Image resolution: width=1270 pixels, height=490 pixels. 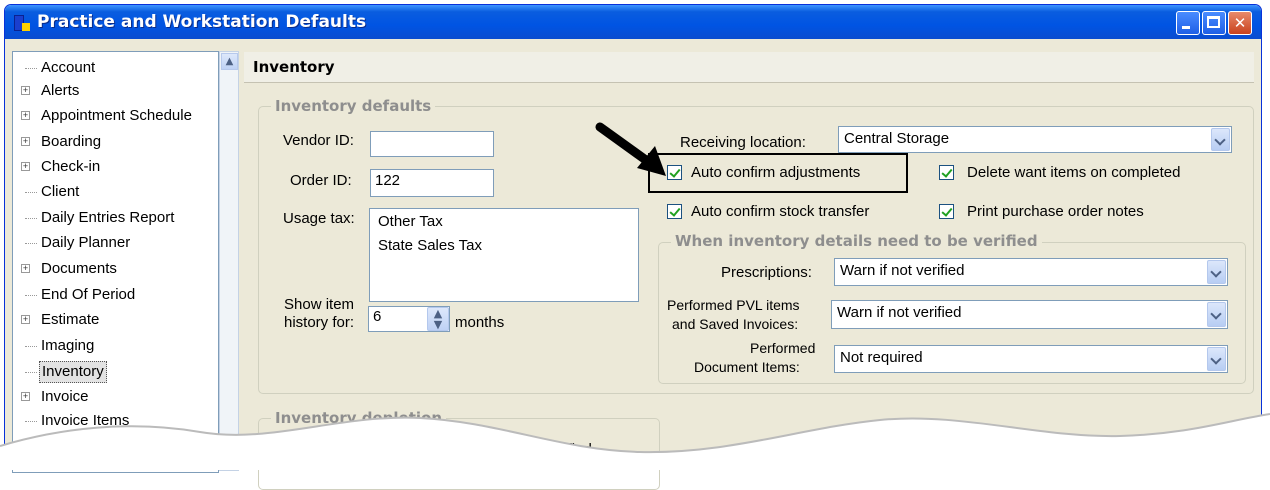 I want to click on order-id-label: Order ID:, so click(x=321, y=180).